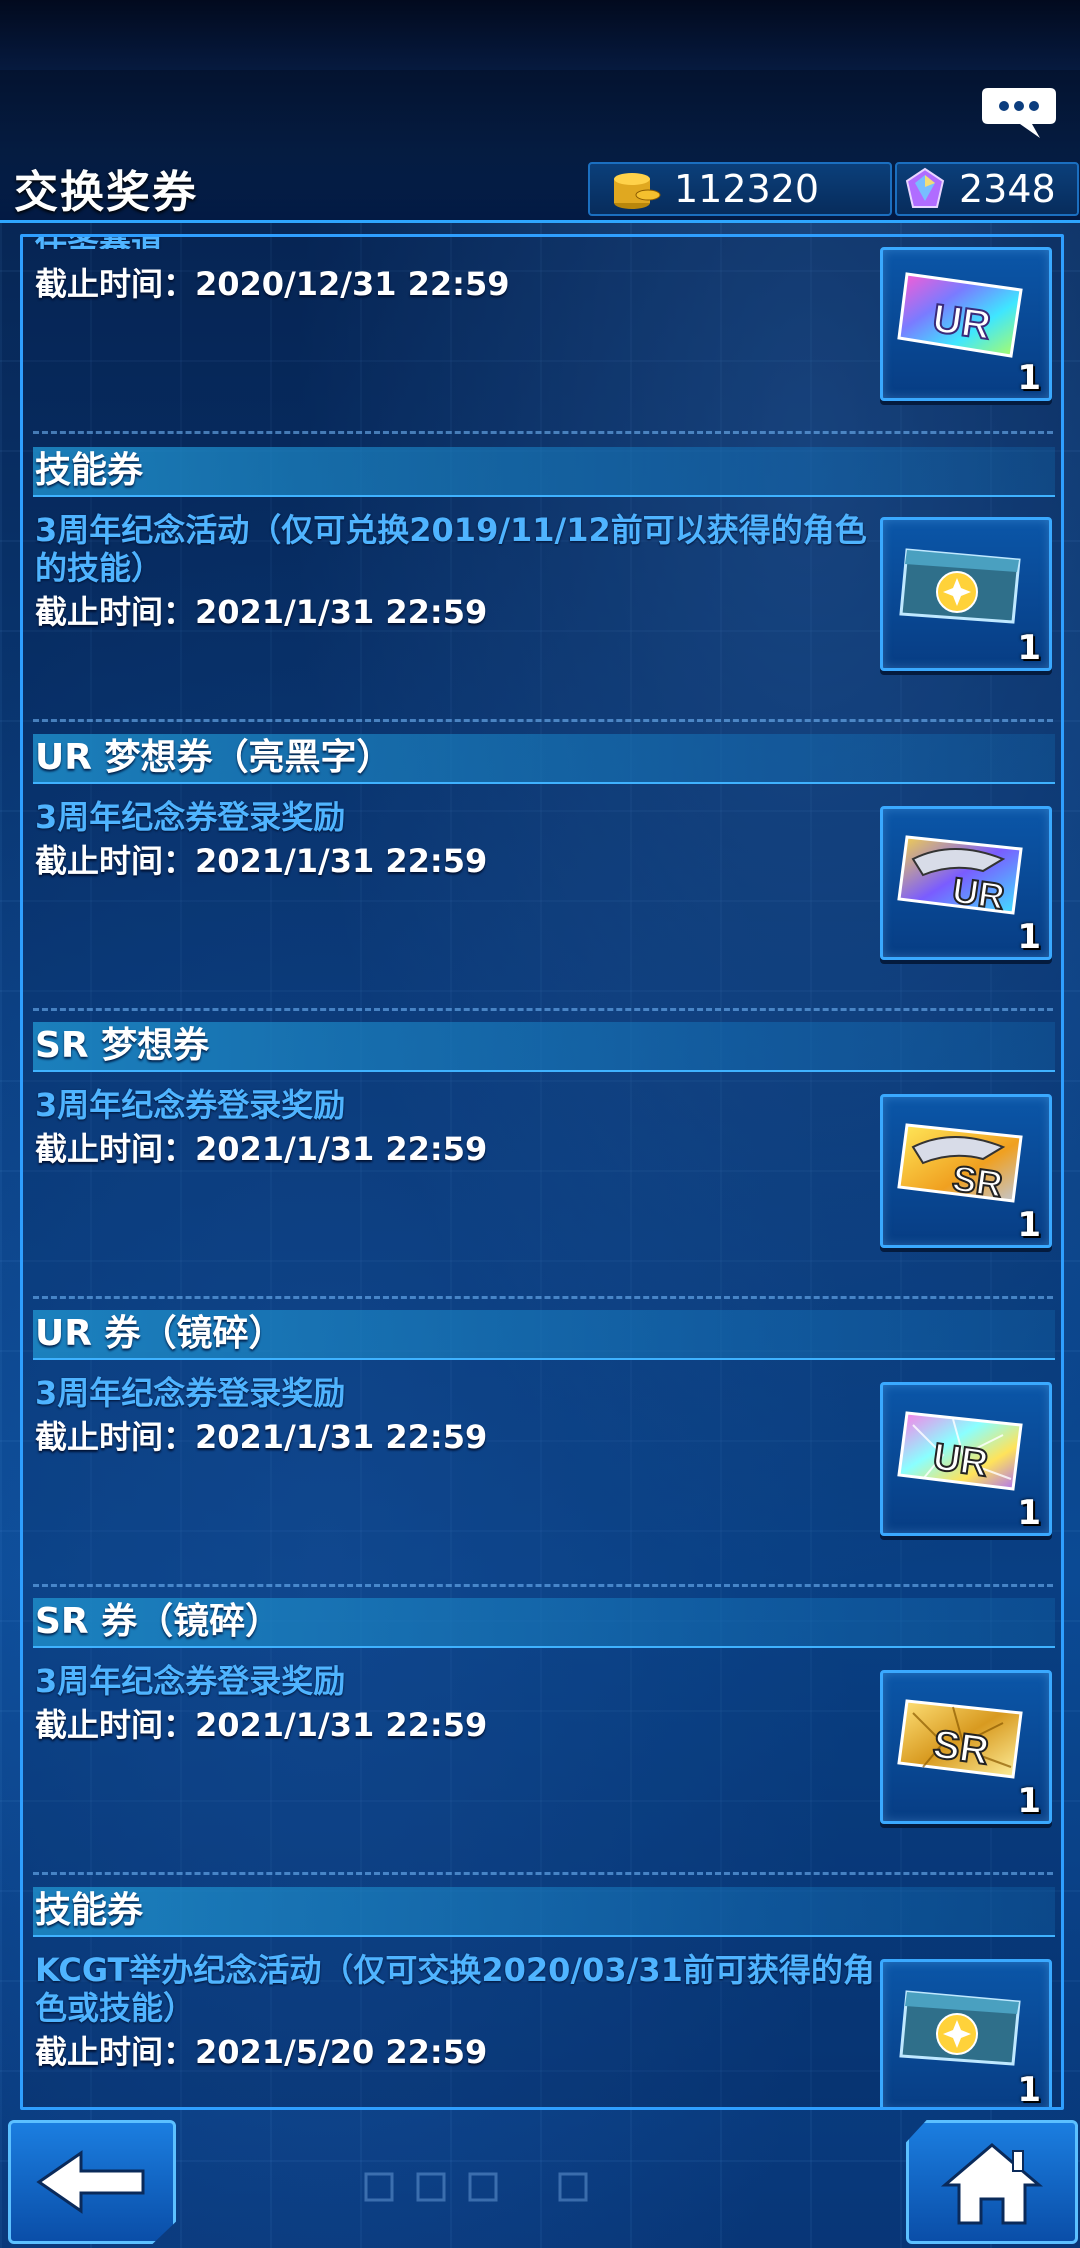 This screenshot has height=2248, width=1080. I want to click on arrow-left-icon, so click(90, 2182).